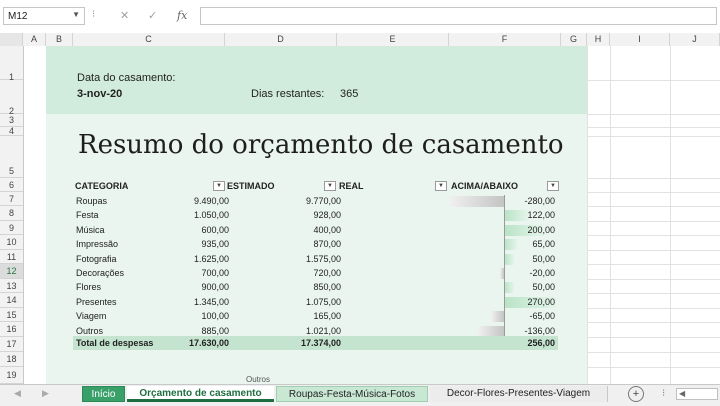 The image size is (720, 406). I want to click on real-cell: 870,00, so click(327, 244).